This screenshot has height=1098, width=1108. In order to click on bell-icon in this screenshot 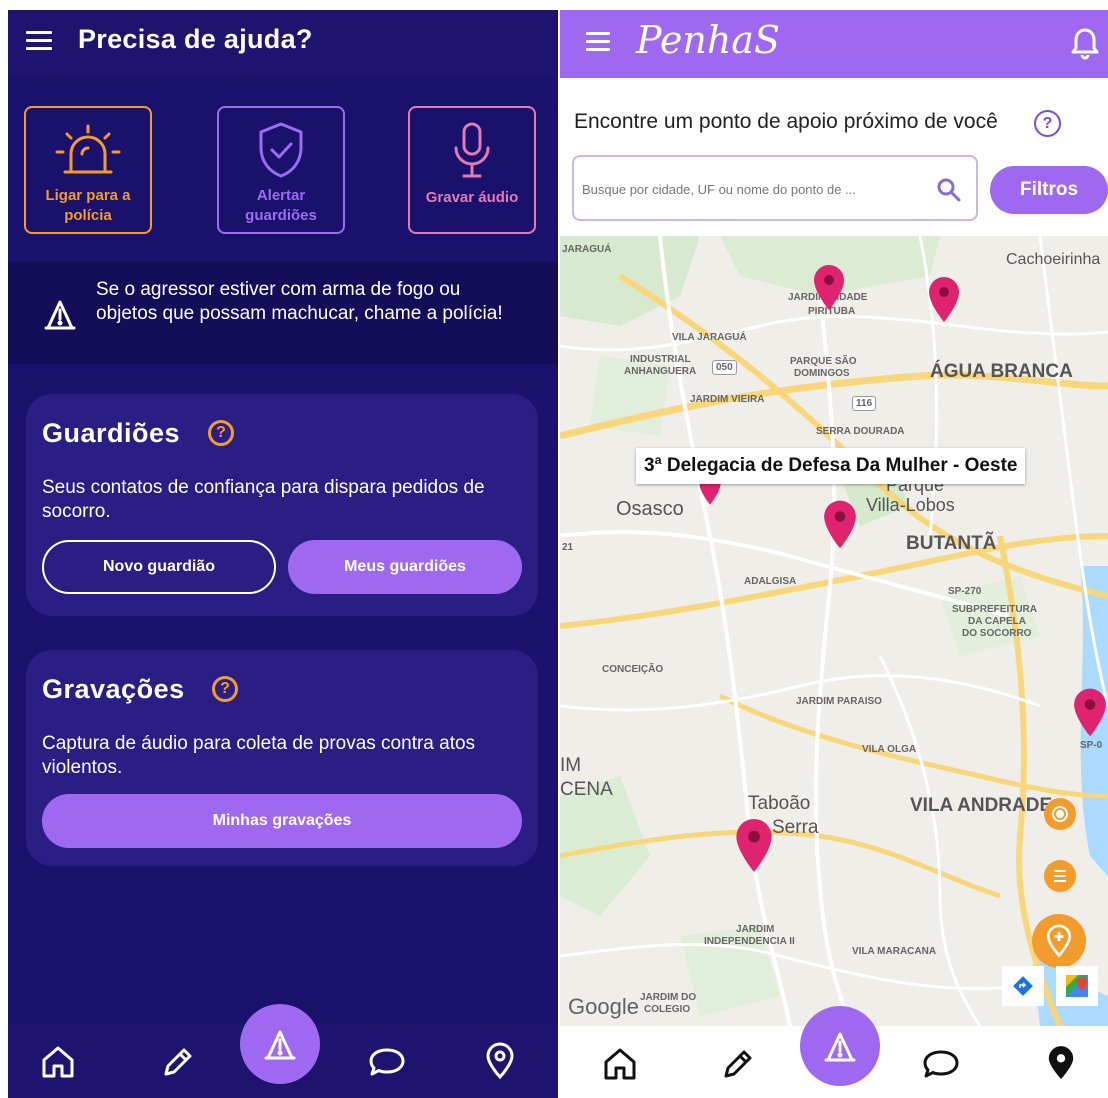, I will do `click(1085, 43)`.